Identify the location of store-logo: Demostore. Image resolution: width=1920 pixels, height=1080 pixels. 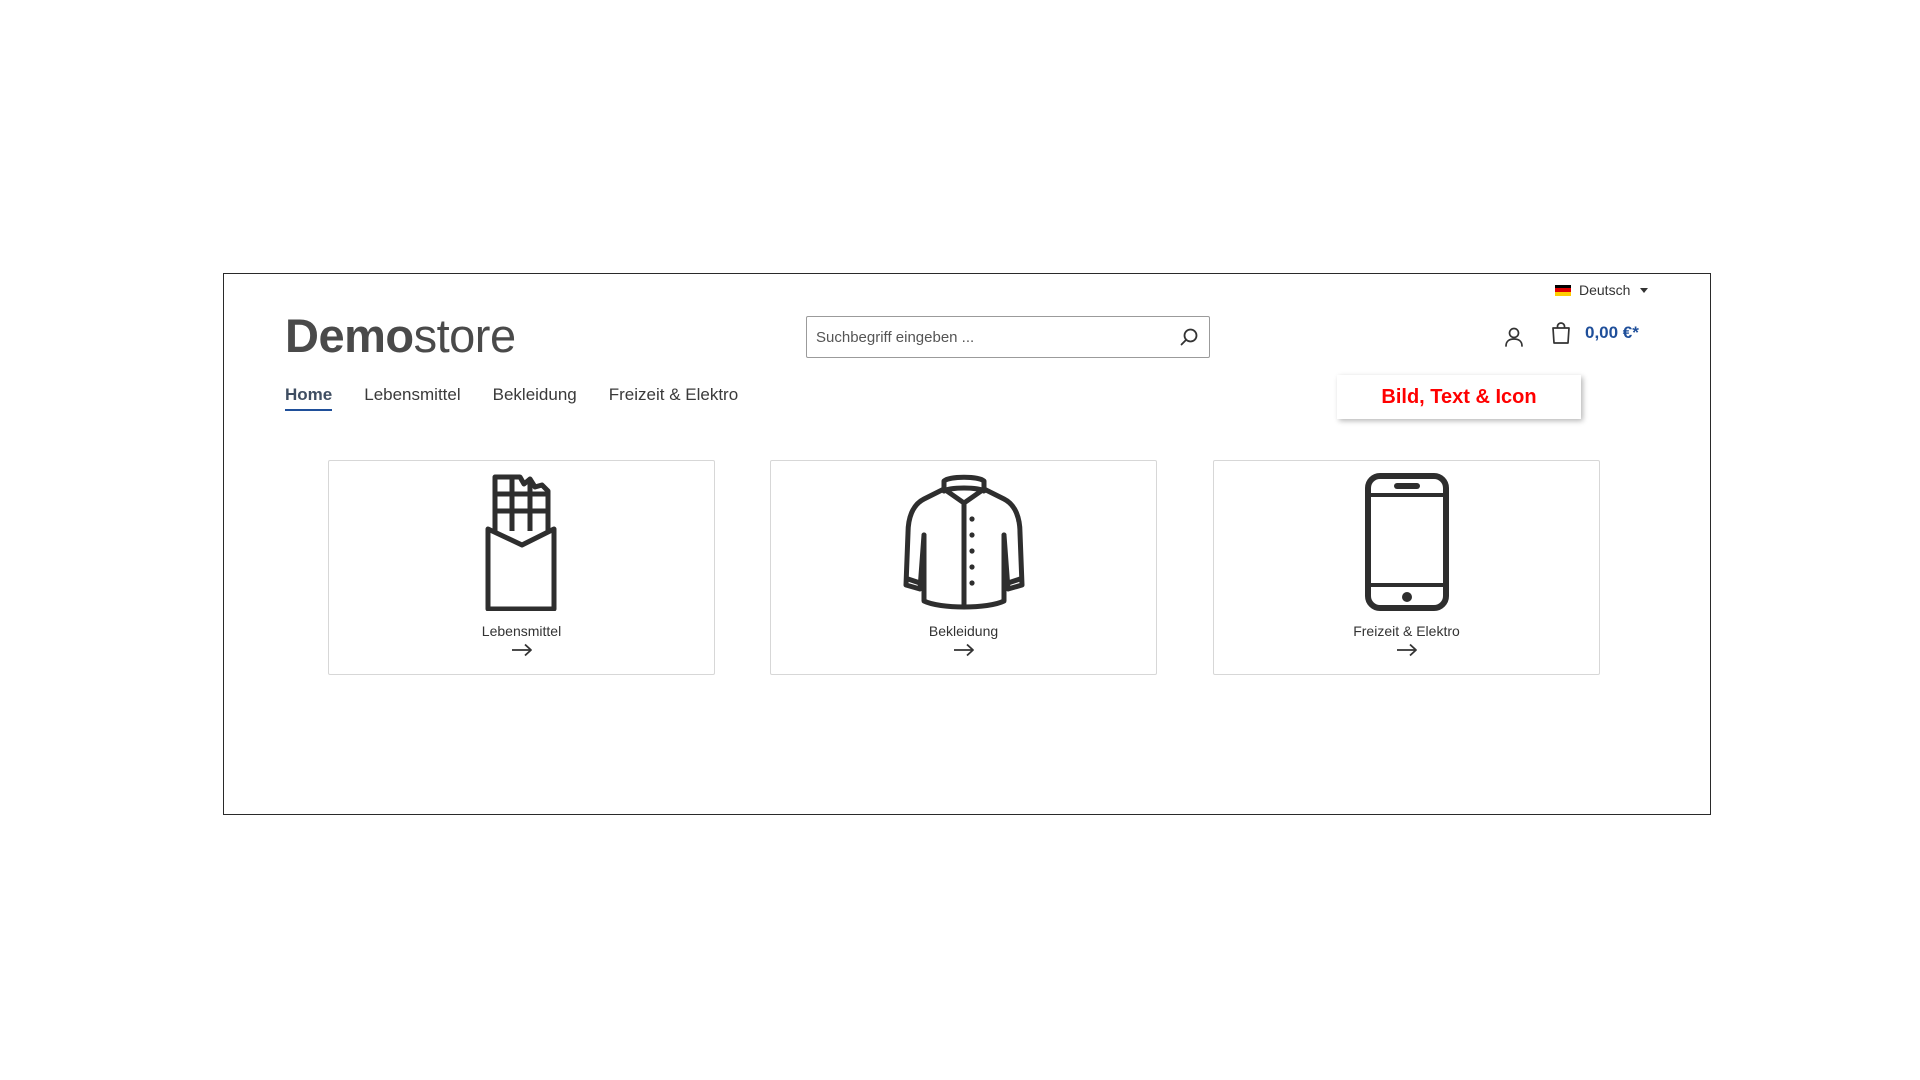
(400, 336).